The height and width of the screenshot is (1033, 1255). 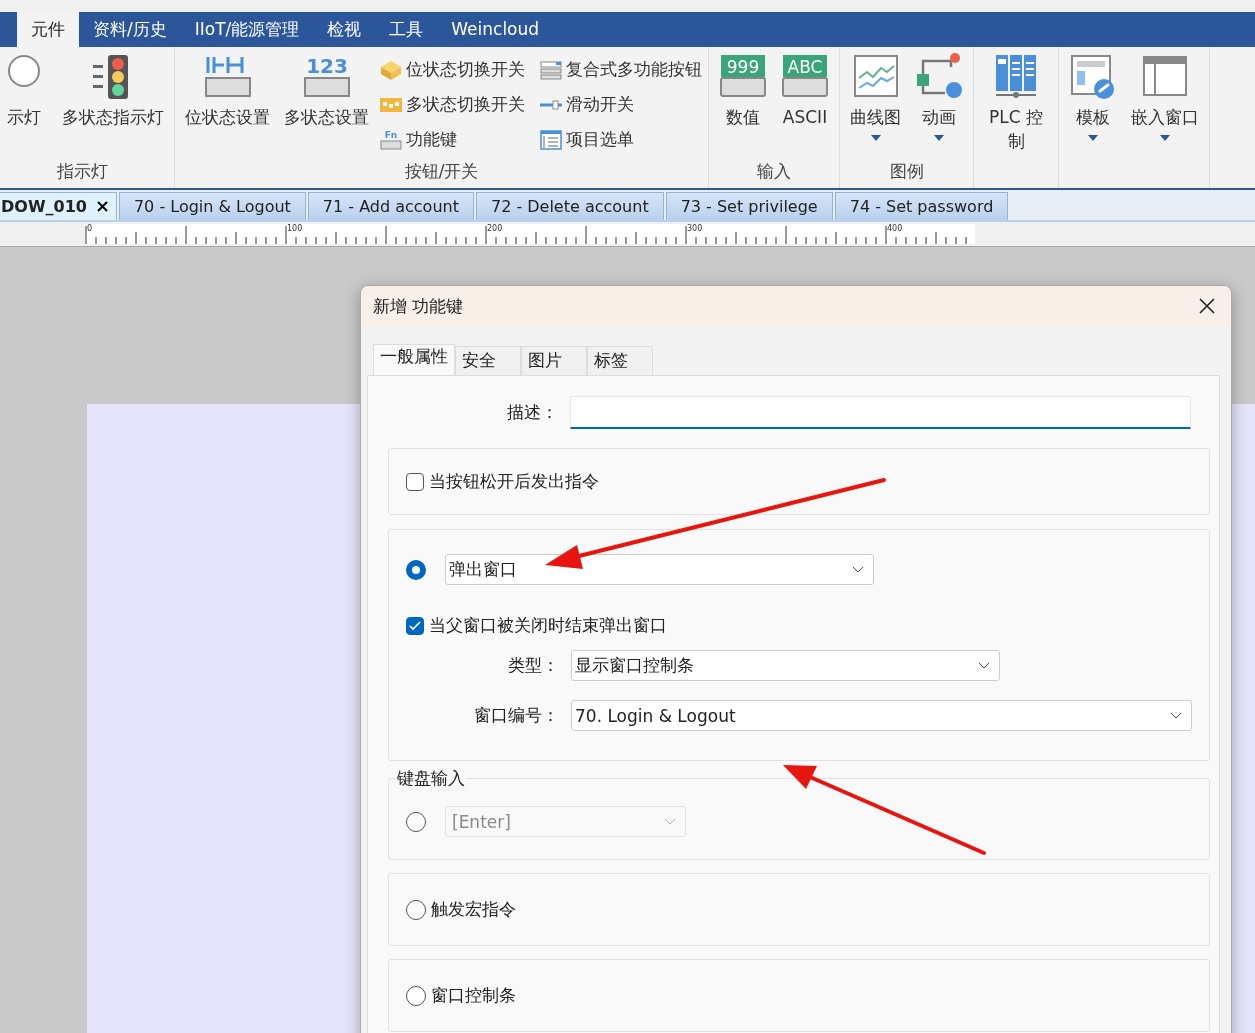 What do you see at coordinates (514, 481) in the screenshot?
I see `checkbox-label: 当按钮松开后发出指令` at bounding box center [514, 481].